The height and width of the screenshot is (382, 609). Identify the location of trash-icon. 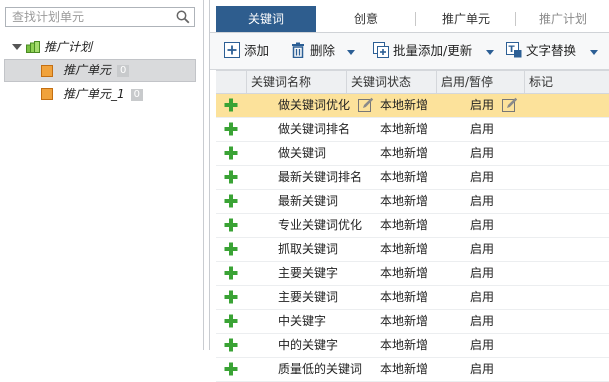
(298, 50).